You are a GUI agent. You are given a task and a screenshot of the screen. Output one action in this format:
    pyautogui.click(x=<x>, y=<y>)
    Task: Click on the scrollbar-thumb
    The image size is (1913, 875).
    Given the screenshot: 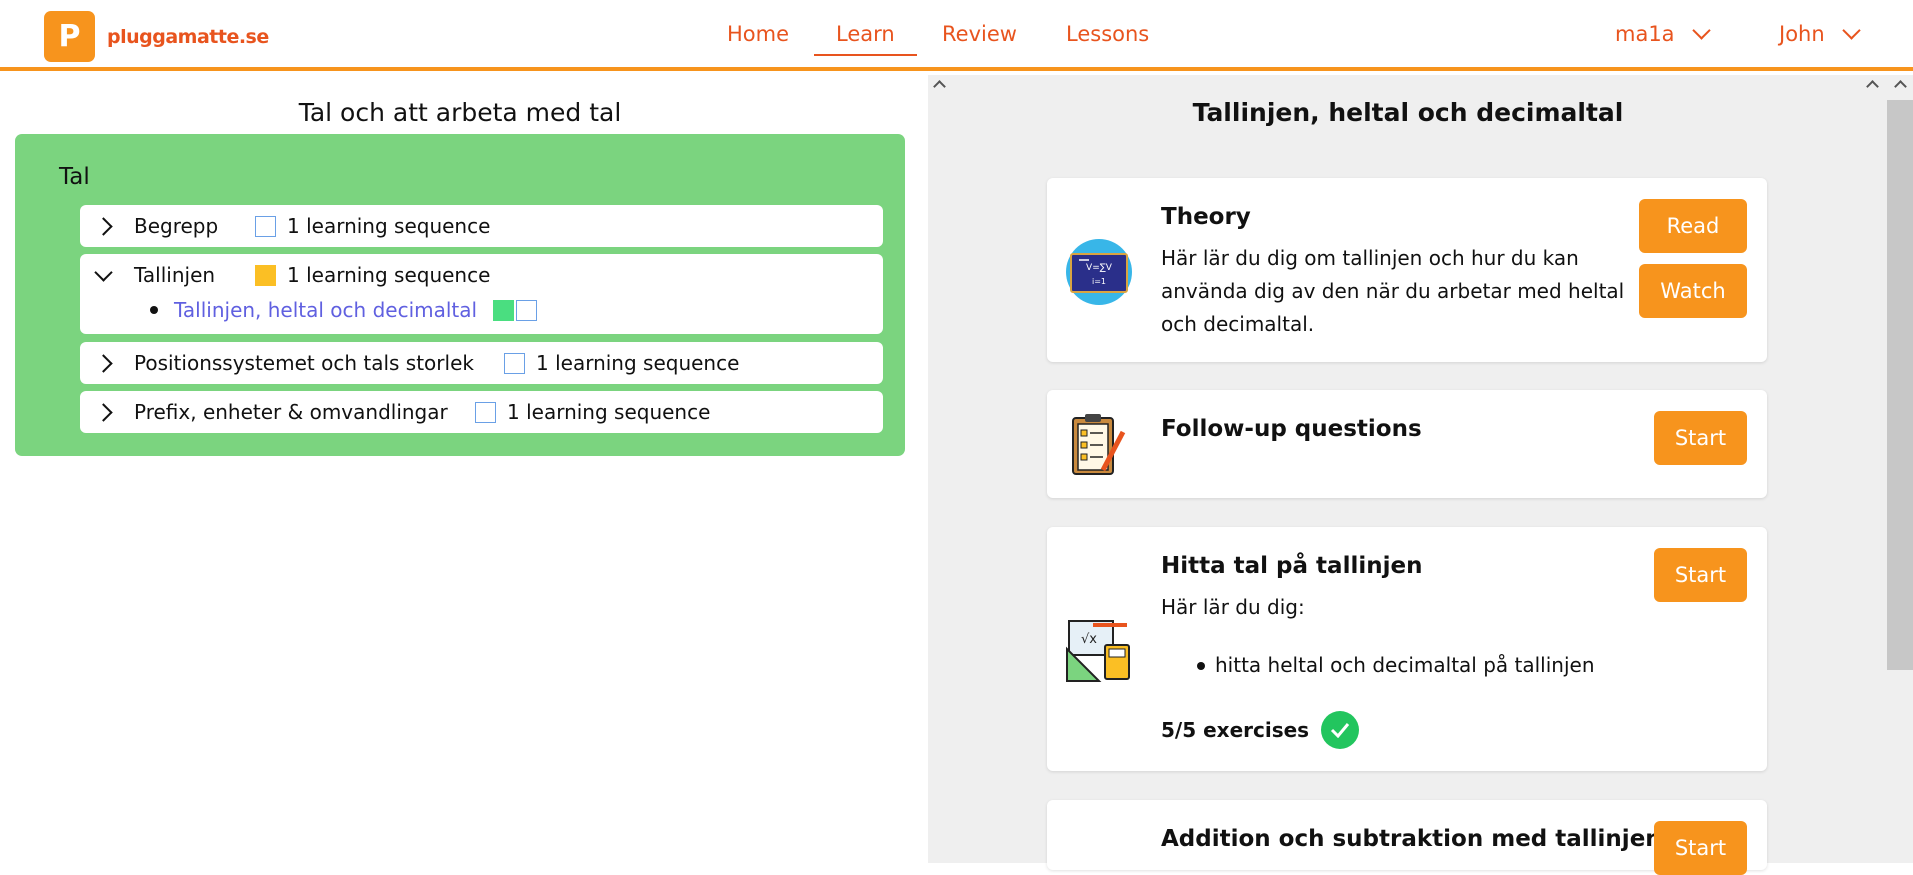 What is the action you would take?
    pyautogui.click(x=1900, y=385)
    